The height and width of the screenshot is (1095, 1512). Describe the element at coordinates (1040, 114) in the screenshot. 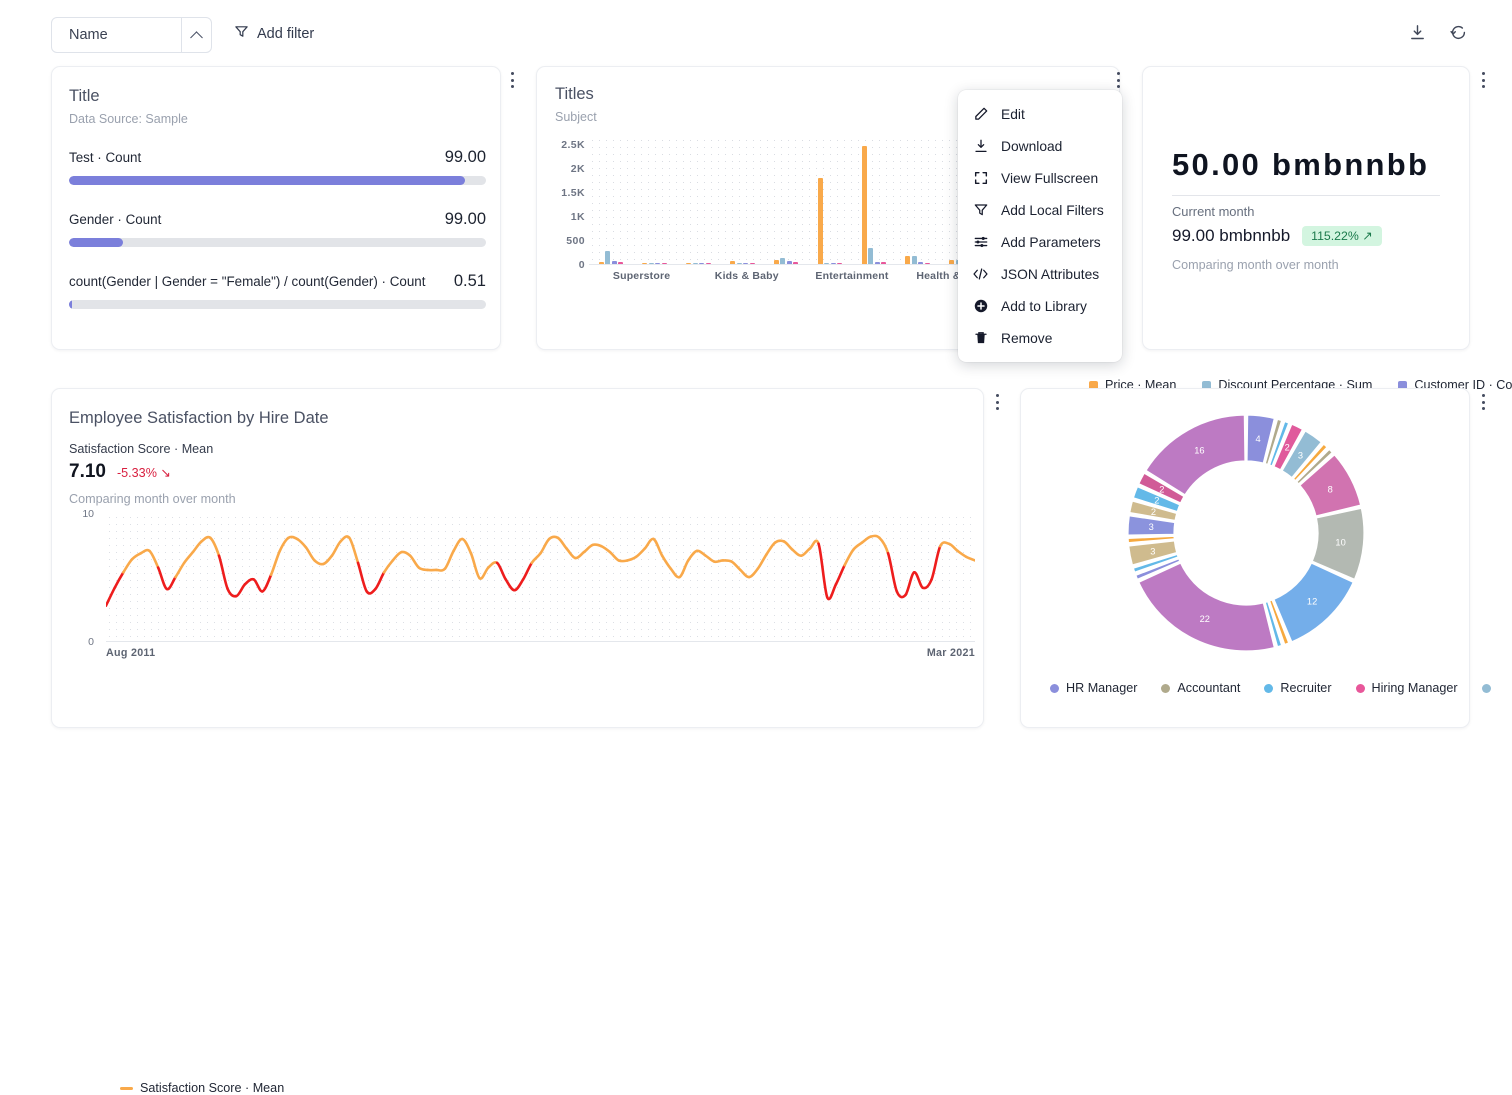

I see `menu-item-edit: Edit` at that location.